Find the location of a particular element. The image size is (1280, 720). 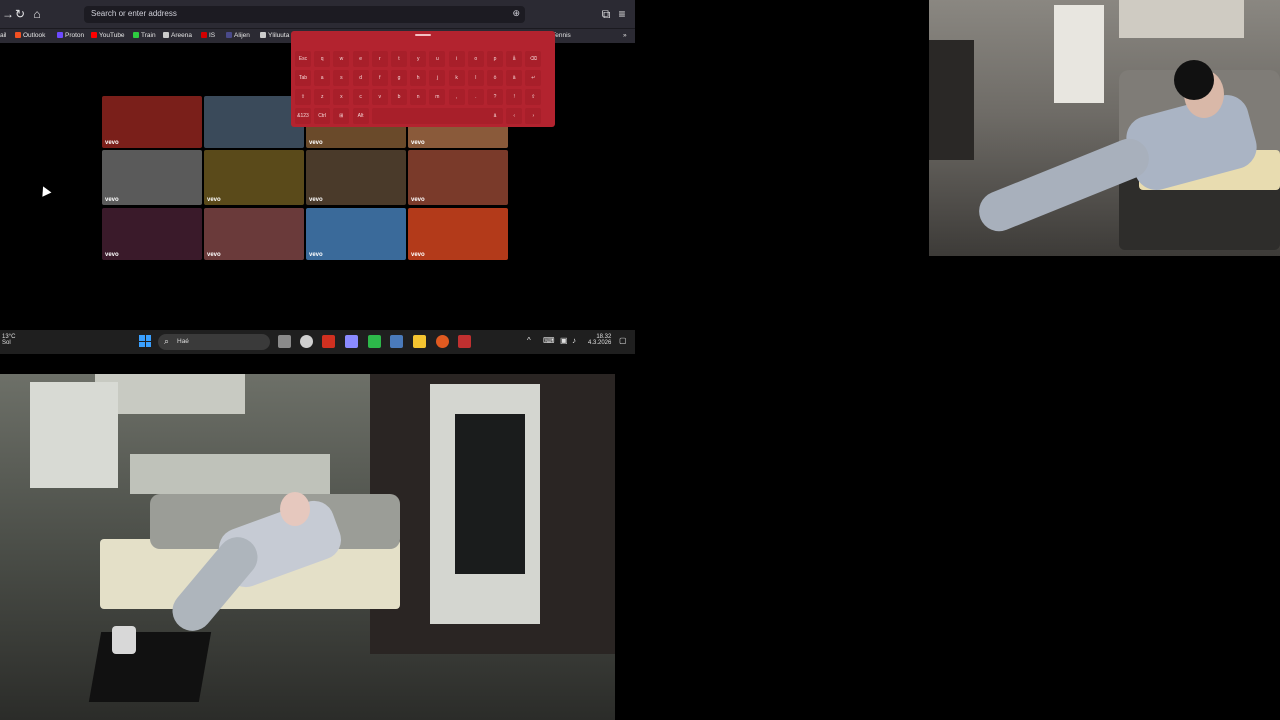

keyboard-key: i is located at coordinates (456, 59).